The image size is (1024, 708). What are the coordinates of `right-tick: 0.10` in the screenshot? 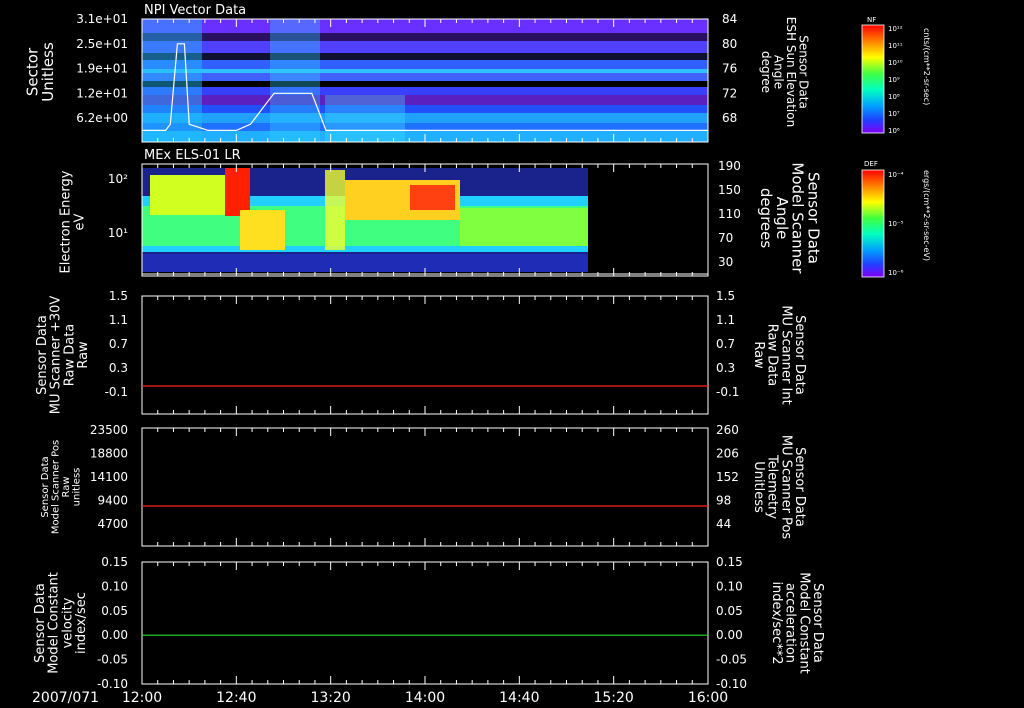 It's located at (729, 586).